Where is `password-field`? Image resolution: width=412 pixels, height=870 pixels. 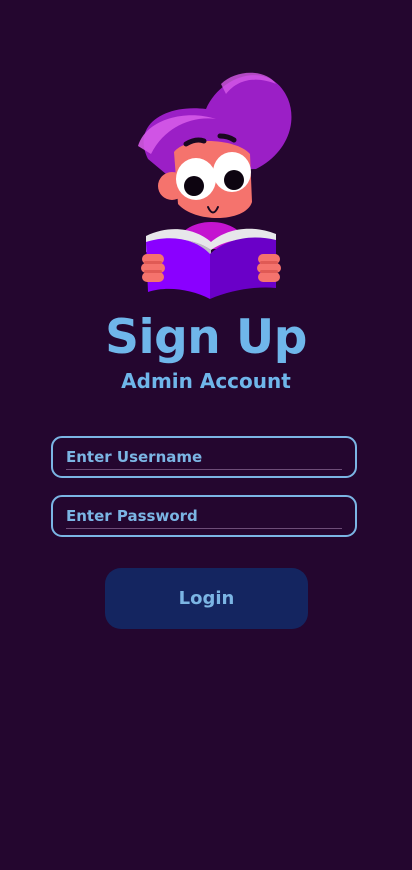
password-field is located at coordinates (204, 516).